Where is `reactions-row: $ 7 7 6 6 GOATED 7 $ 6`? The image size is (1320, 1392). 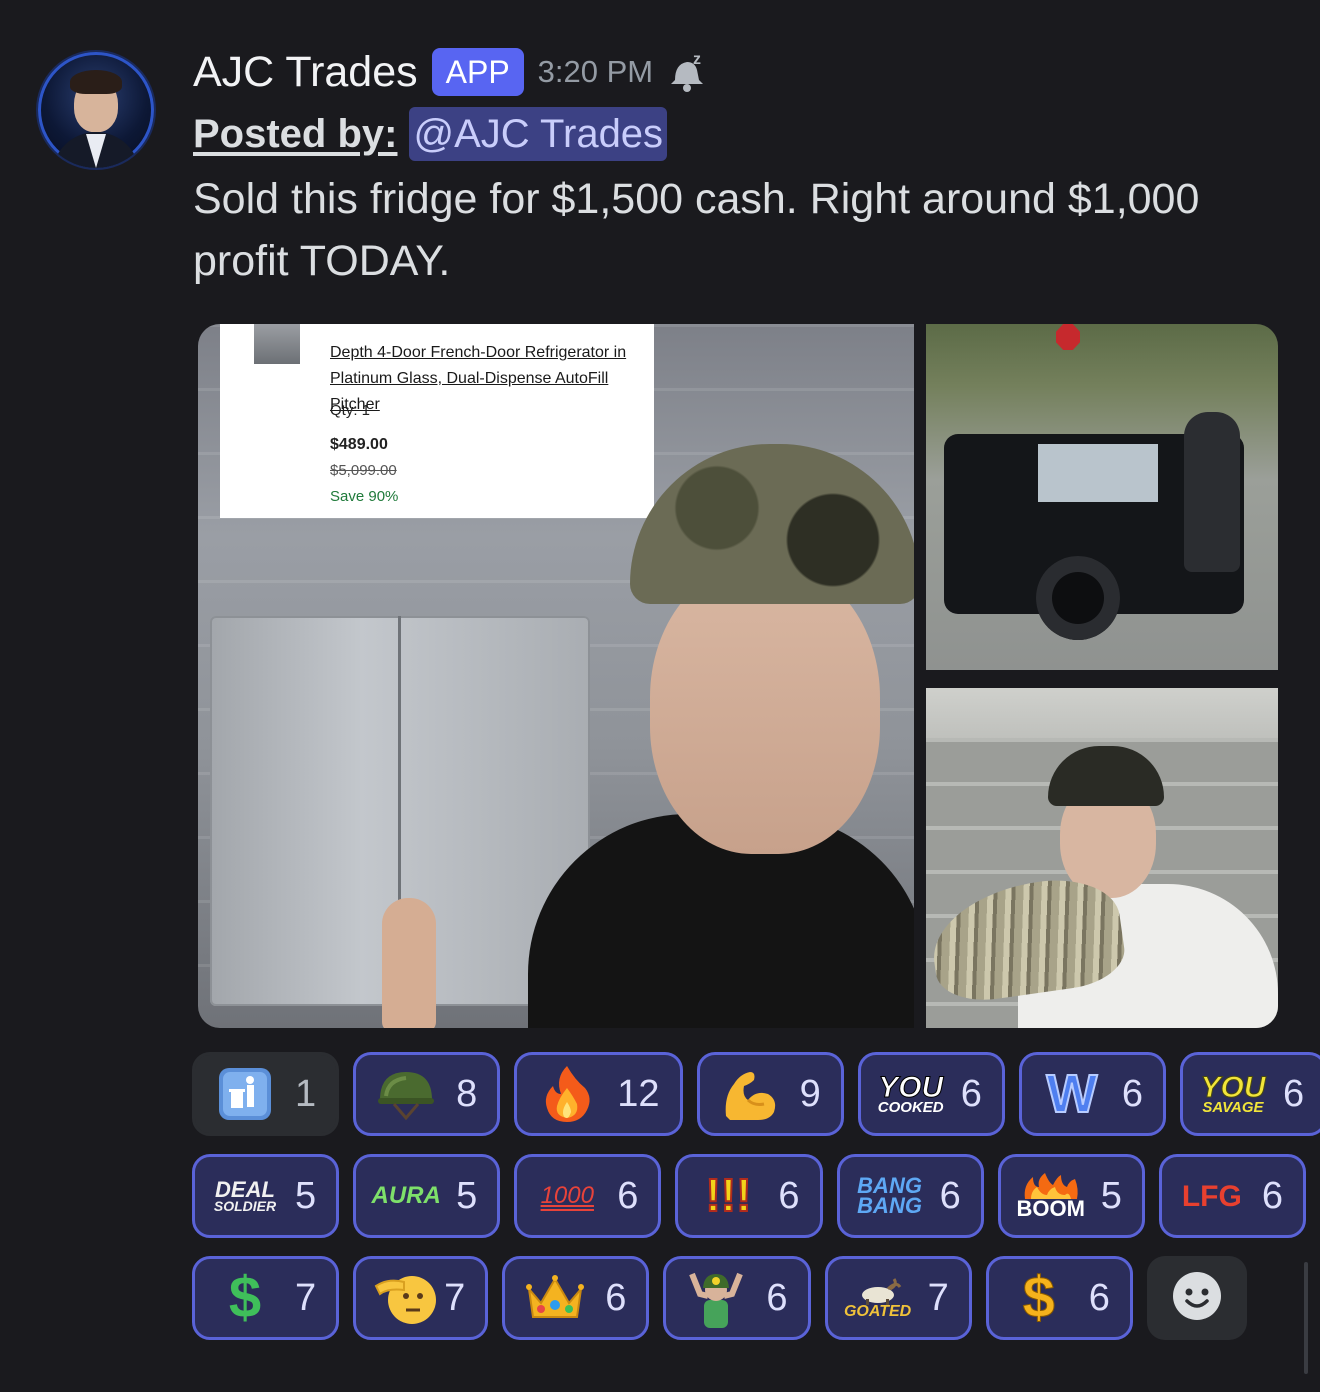
reactions-row: $ 7 7 6 6 GOATED 7 $ 6 is located at coordinates (719, 1298).